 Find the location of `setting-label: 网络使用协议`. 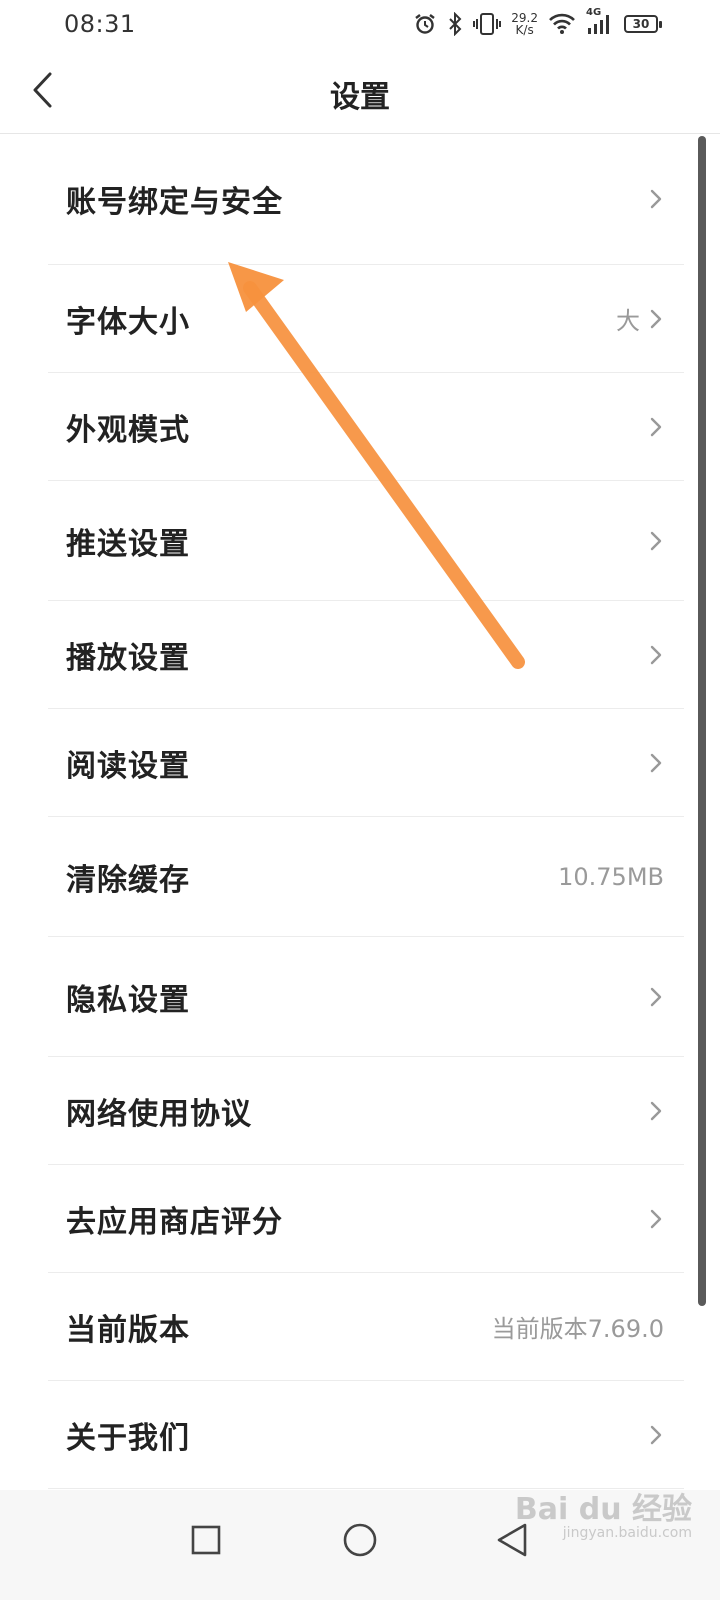

setting-label: 网络使用协议 is located at coordinates (159, 1114).